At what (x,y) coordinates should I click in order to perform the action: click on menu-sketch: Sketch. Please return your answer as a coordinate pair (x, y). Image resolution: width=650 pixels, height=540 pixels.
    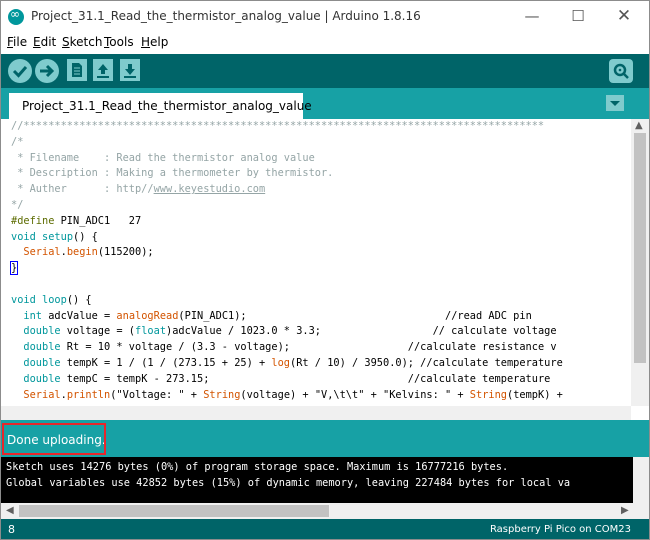
    Looking at the image, I should click on (82, 42).